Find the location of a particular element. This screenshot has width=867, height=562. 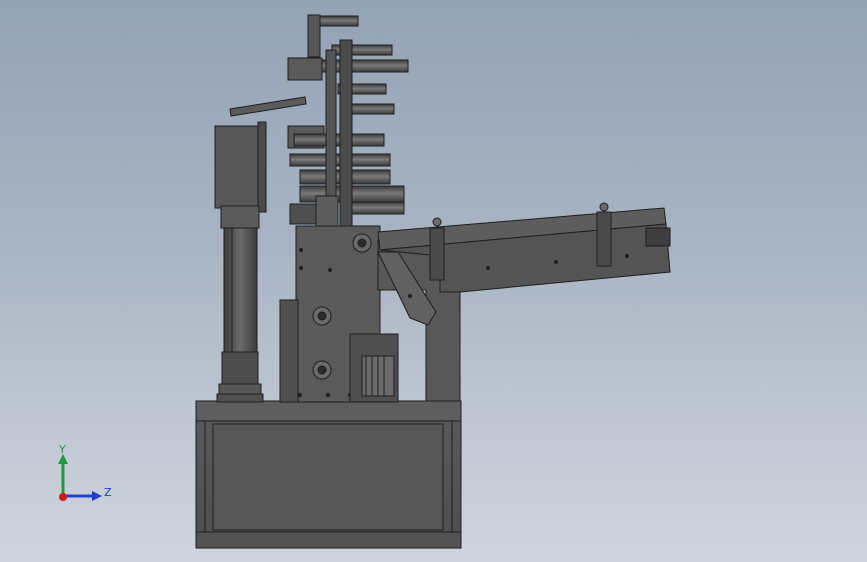

y-axis-label: Y is located at coordinates (62, 449).